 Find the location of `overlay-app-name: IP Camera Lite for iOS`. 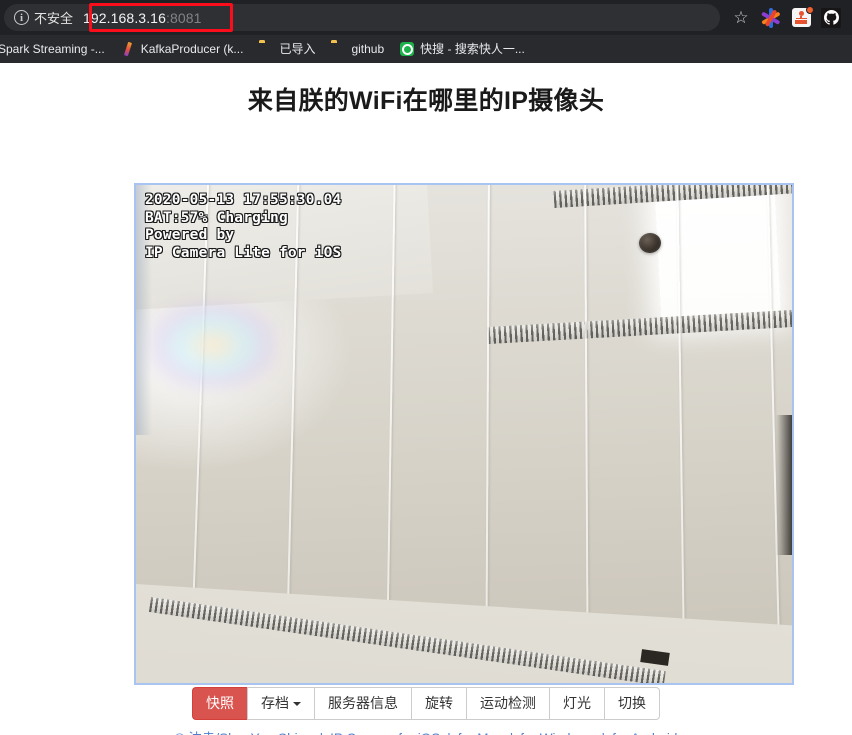

overlay-app-name: IP Camera Lite for iOS is located at coordinates (243, 252).